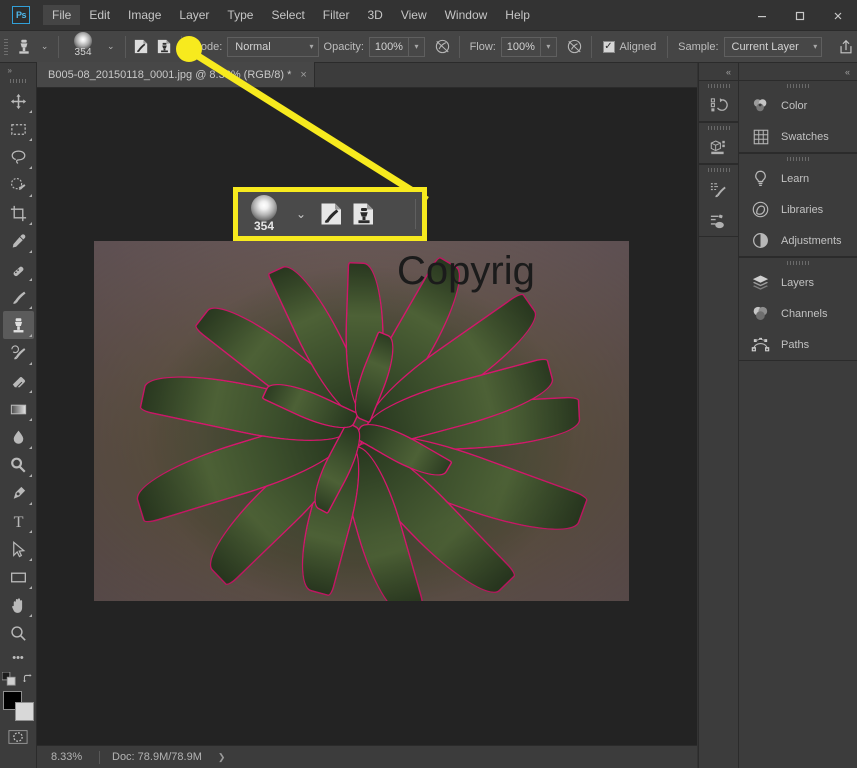 This screenshot has width=857, height=768. What do you see at coordinates (798, 282) in the screenshot?
I see `panel-item-layers: Layers` at bounding box center [798, 282].